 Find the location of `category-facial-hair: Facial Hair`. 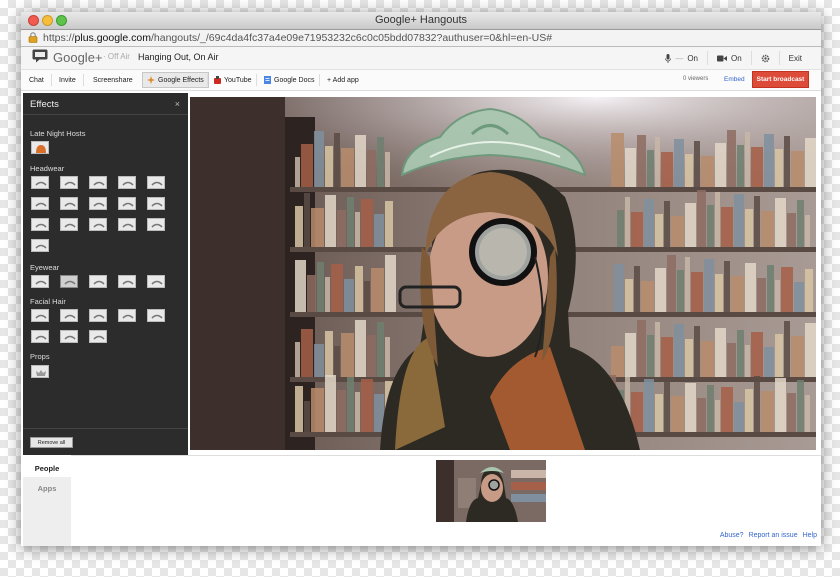

category-facial-hair: Facial Hair is located at coordinates (48, 301).